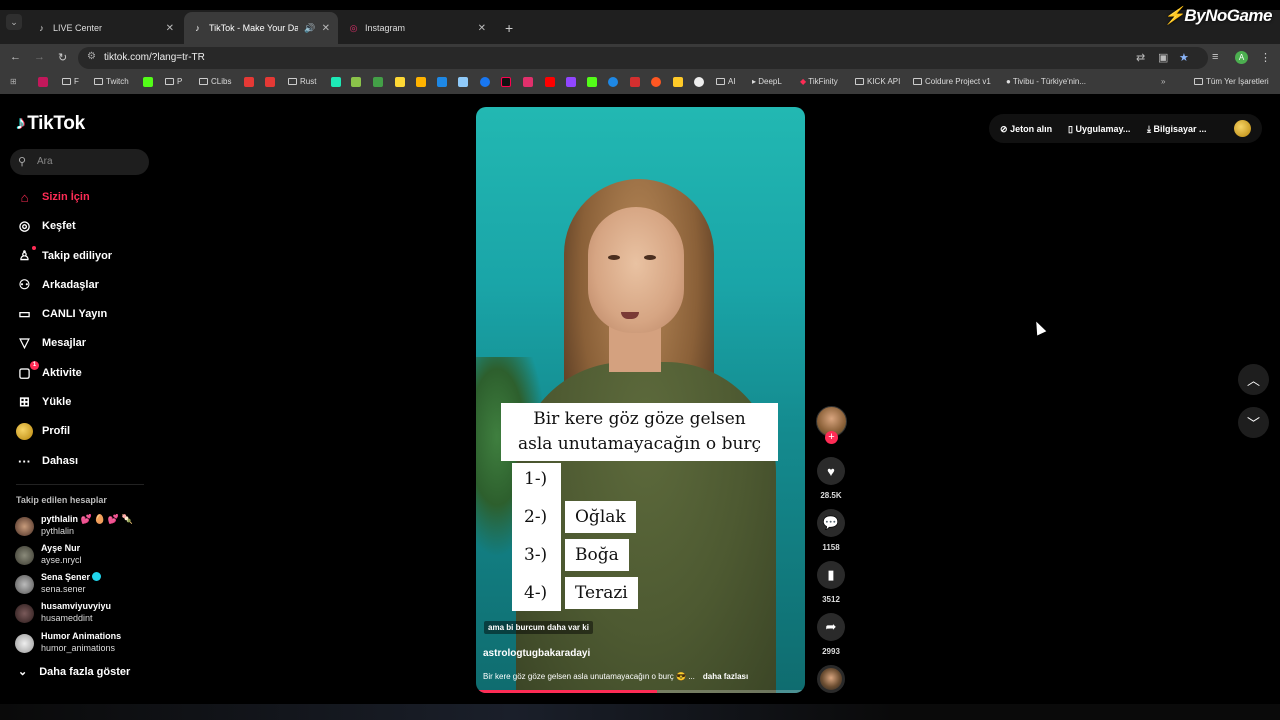  Describe the element at coordinates (13, 81) in the screenshot. I see `apps-icon: ⊞` at that location.